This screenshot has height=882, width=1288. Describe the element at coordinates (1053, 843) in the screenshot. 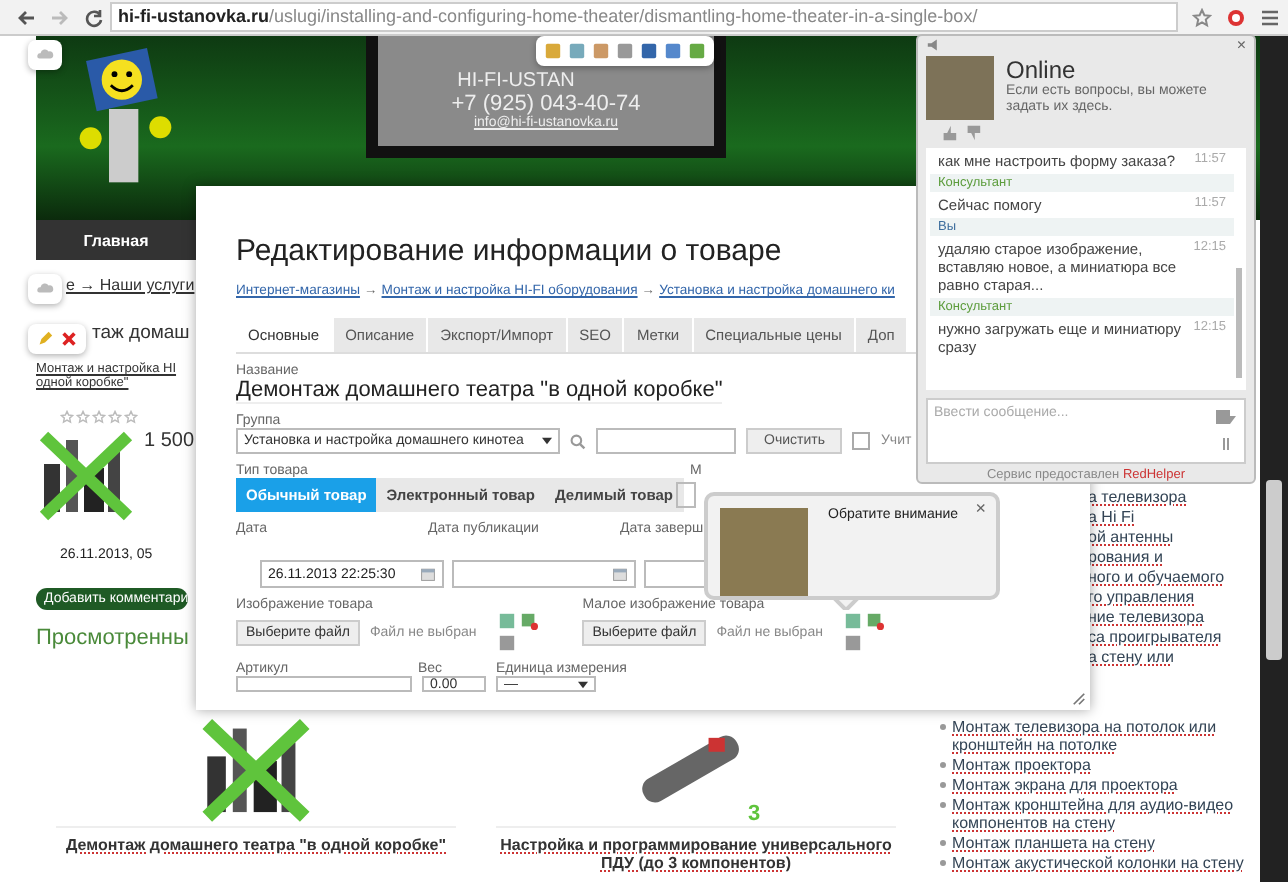

I see `service-link: Монтаж планшета на стену` at that location.